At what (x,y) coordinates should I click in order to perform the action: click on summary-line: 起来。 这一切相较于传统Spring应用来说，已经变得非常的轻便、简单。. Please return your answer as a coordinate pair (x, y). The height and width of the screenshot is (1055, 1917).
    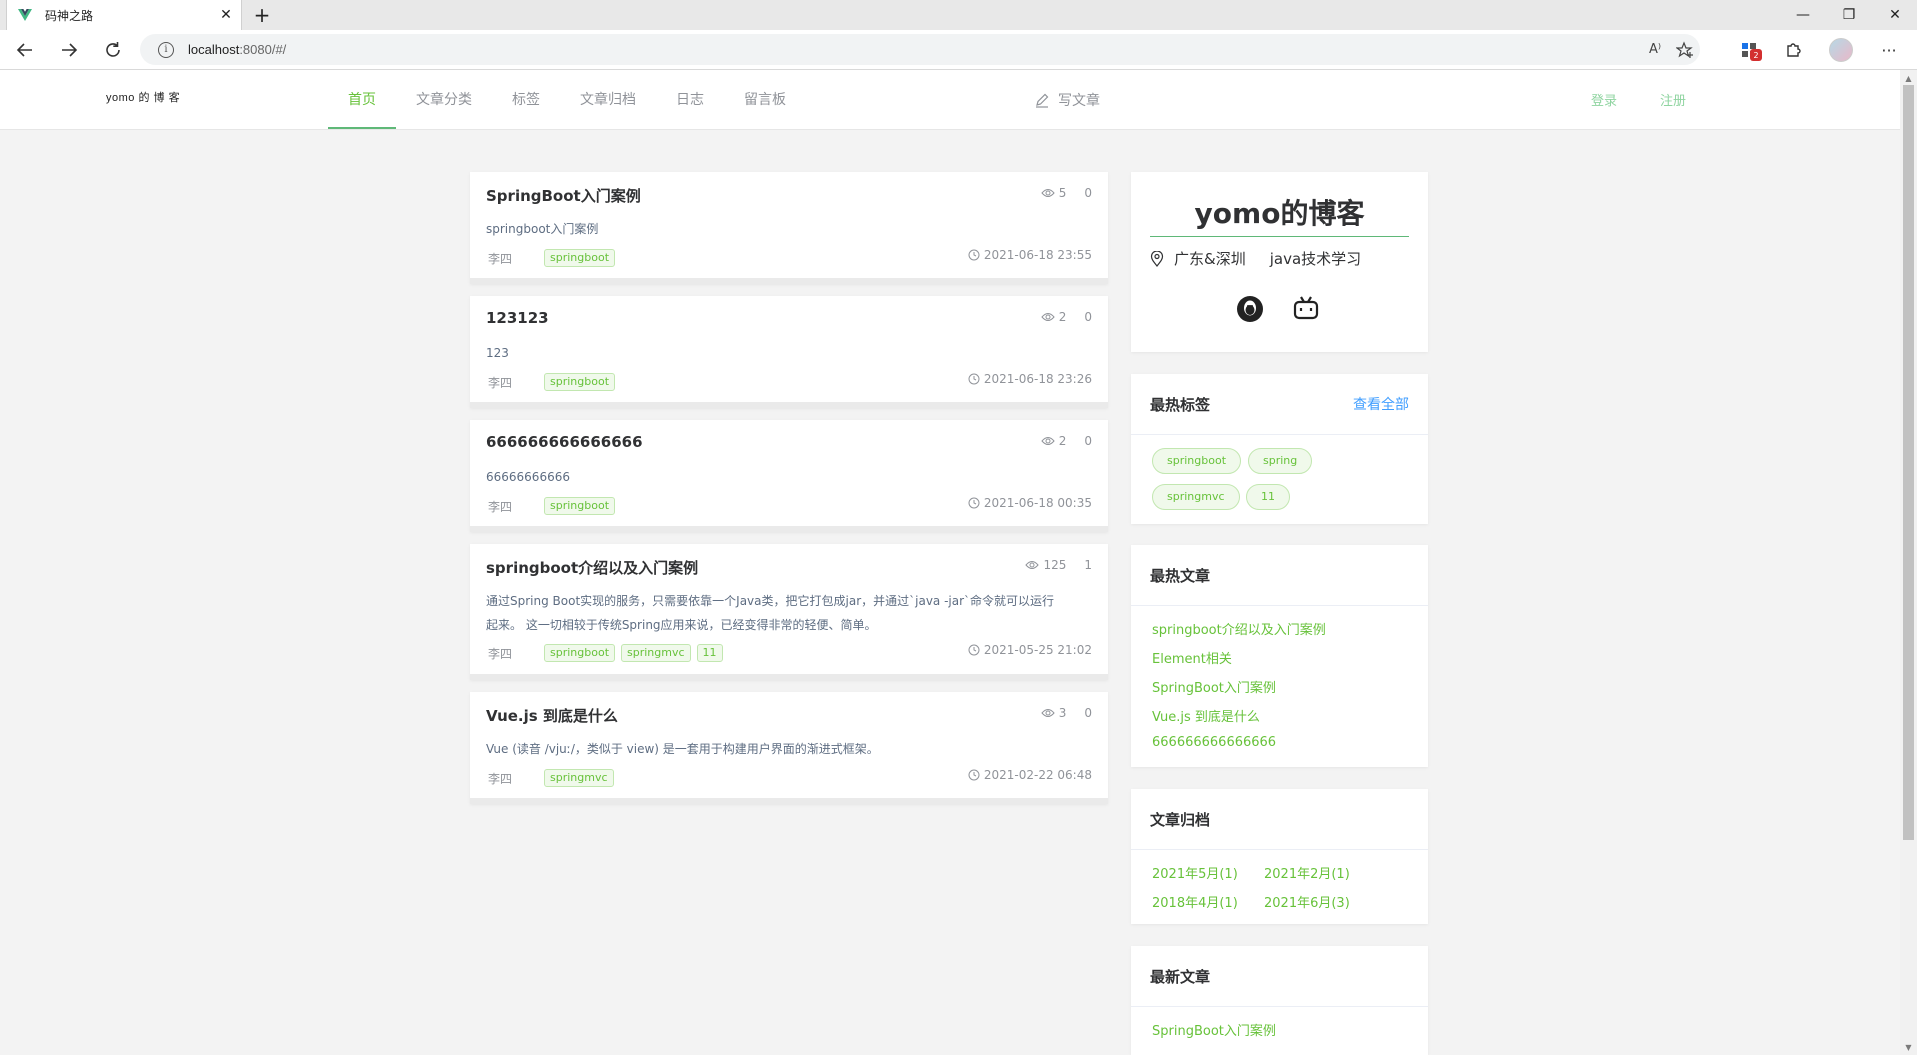
    Looking at the image, I should click on (681, 625).